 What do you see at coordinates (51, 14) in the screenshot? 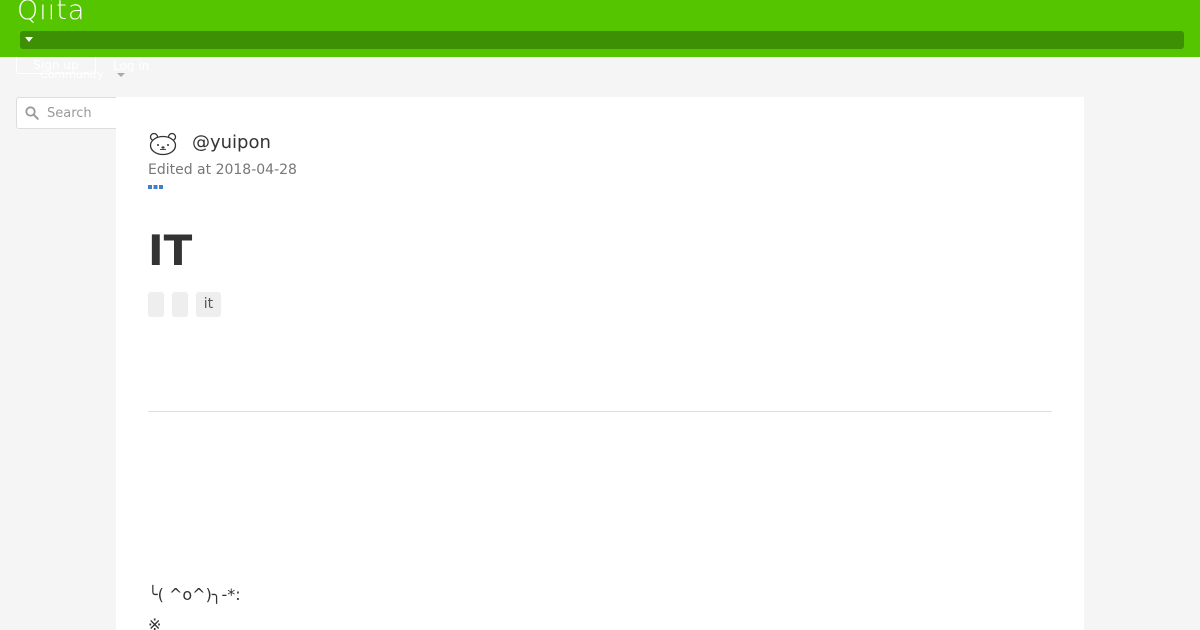
I see `qiita-logo: Qiita` at bounding box center [51, 14].